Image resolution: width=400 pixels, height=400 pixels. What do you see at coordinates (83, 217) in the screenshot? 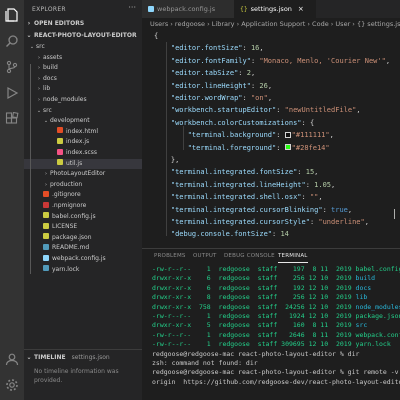
I see `tree-item: babel.config.js` at bounding box center [83, 217].